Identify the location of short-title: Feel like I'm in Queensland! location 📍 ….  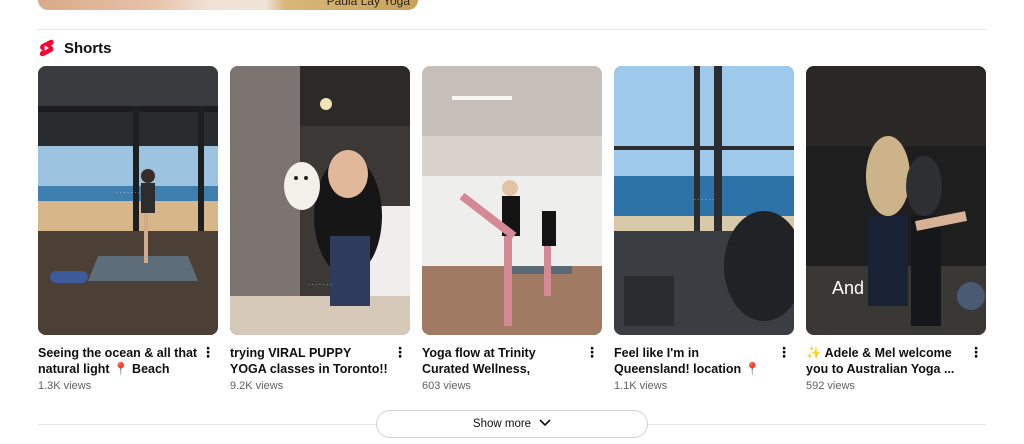
(694, 361).